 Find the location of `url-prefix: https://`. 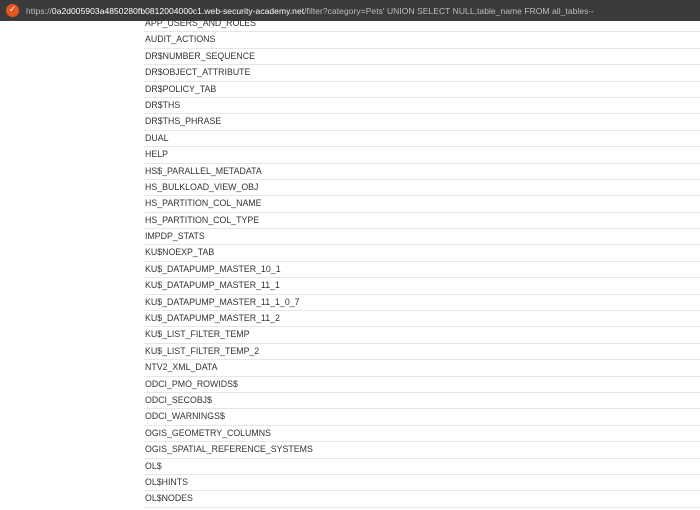

url-prefix: https:// is located at coordinates (39, 10).